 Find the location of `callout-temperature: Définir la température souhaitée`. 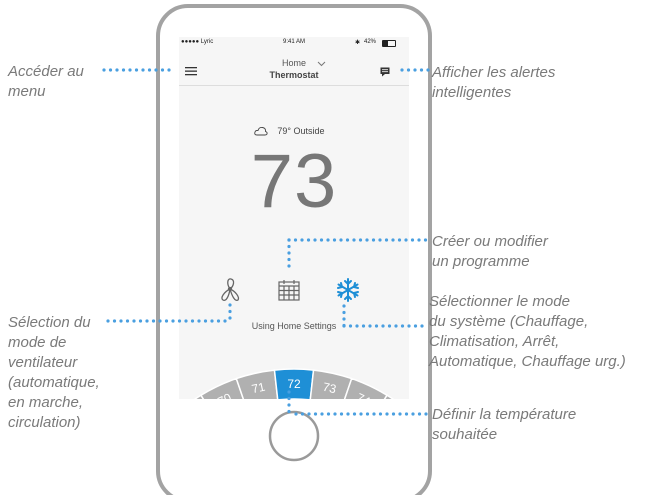

callout-temperature: Définir la température souhaitée is located at coordinates (504, 424).